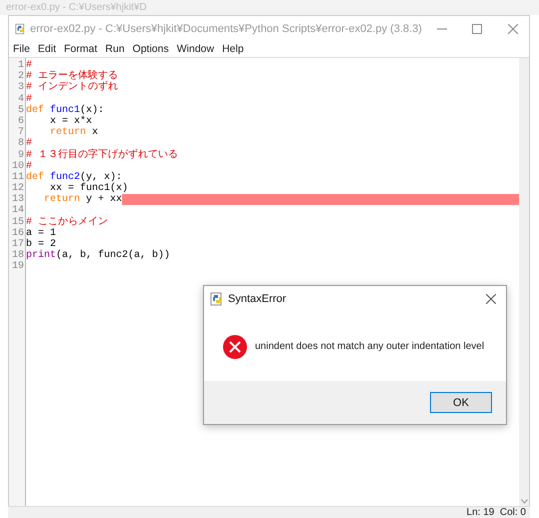  I want to click on code-text: xx = func1(x), so click(89, 188).